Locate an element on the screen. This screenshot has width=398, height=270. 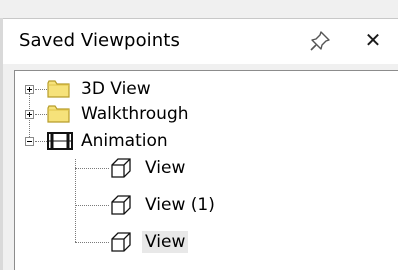
collapse-animation-toggle is located at coordinates (29, 141).